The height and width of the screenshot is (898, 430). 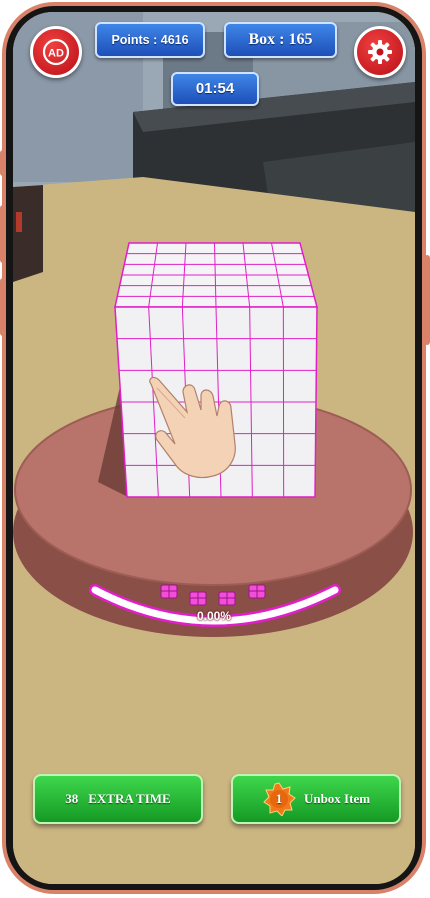 I want to click on gear-icon, so click(x=380, y=52).